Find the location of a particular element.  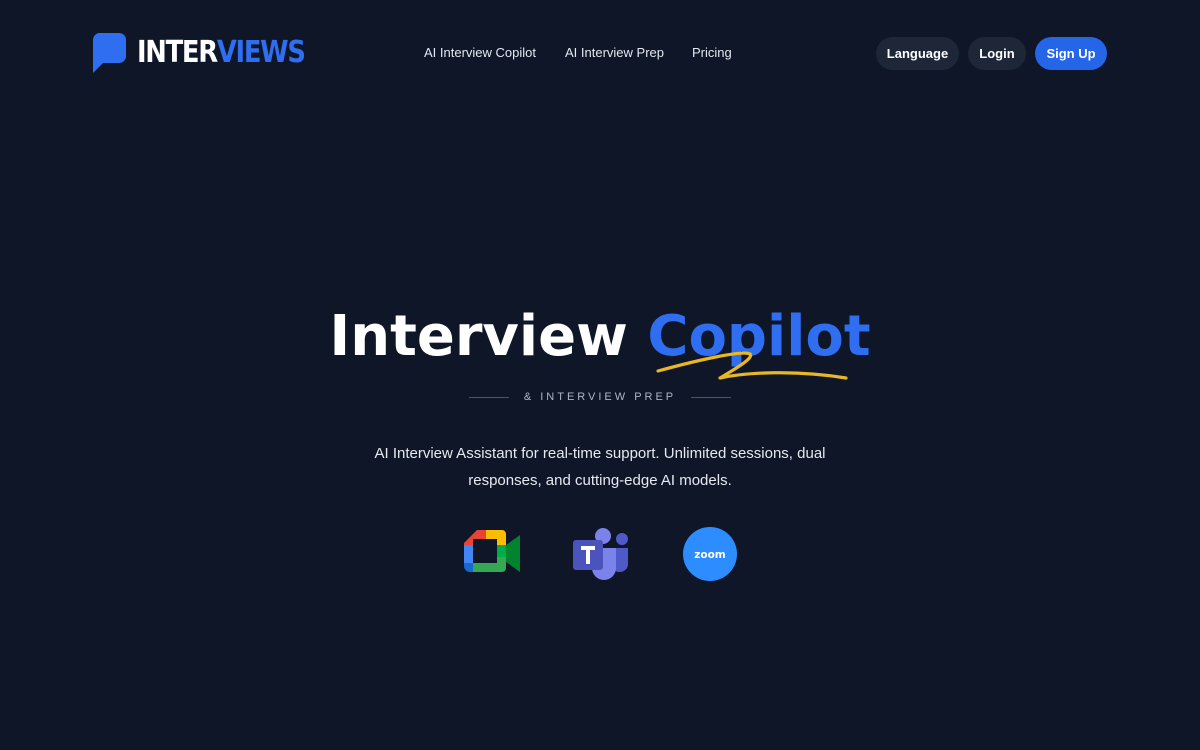

hero-title: Interview Copilot is located at coordinates (600, 337).